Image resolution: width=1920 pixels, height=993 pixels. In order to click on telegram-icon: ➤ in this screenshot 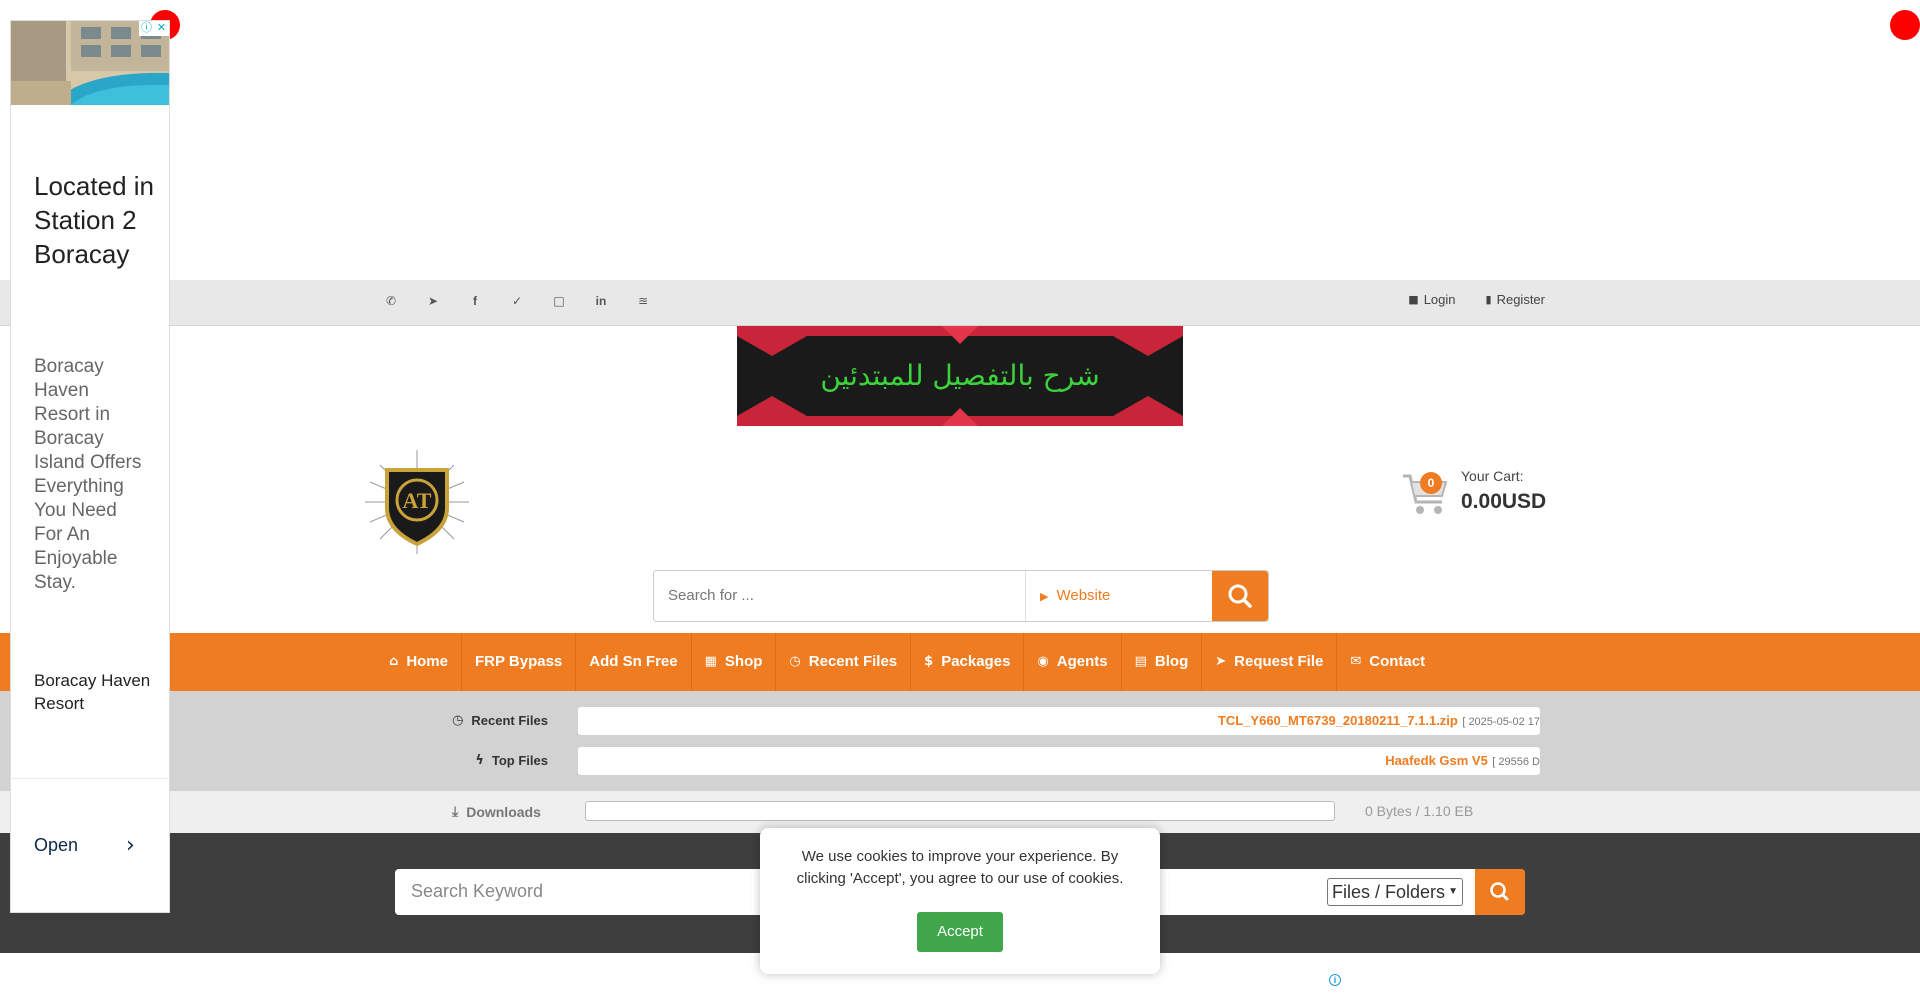, I will do `click(433, 301)`.